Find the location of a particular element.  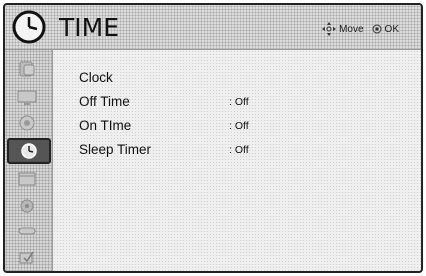

menu-item-off-time: Off Time : Off is located at coordinates (199, 103).